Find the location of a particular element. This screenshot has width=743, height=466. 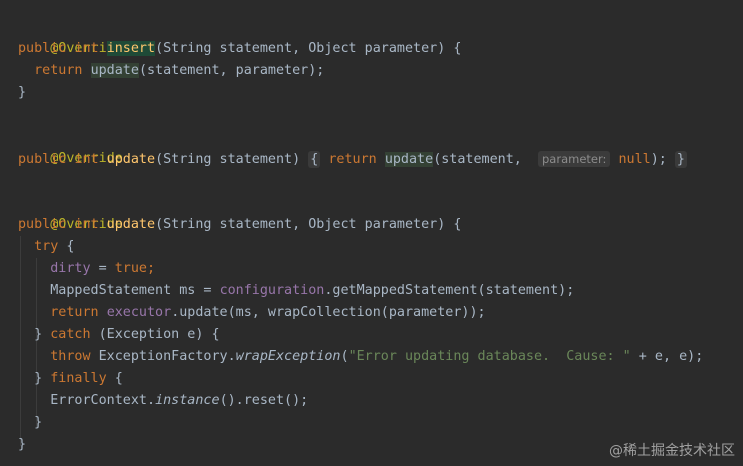

code-text: (statement, parameter); is located at coordinates (231, 70).